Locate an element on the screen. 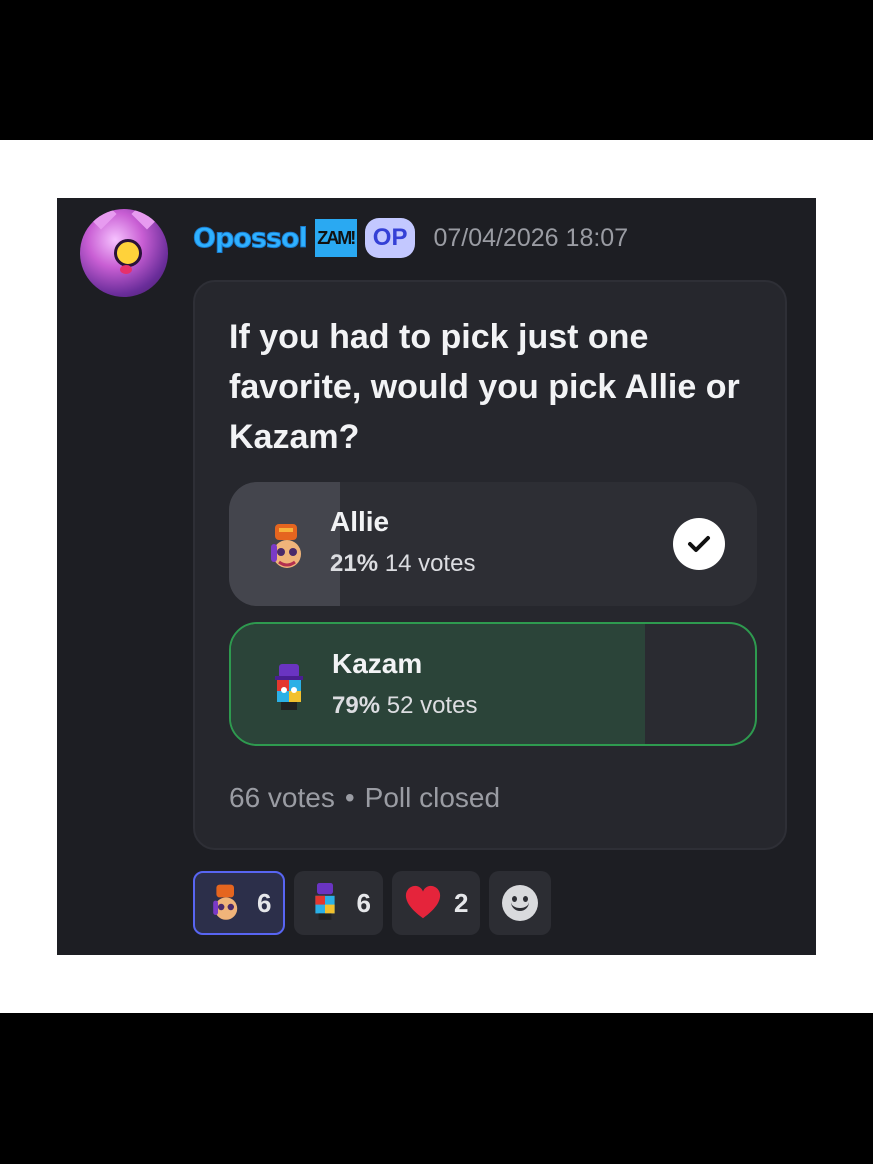  poll-option-allie: Allie 21% 14 votes is located at coordinates (493, 544).